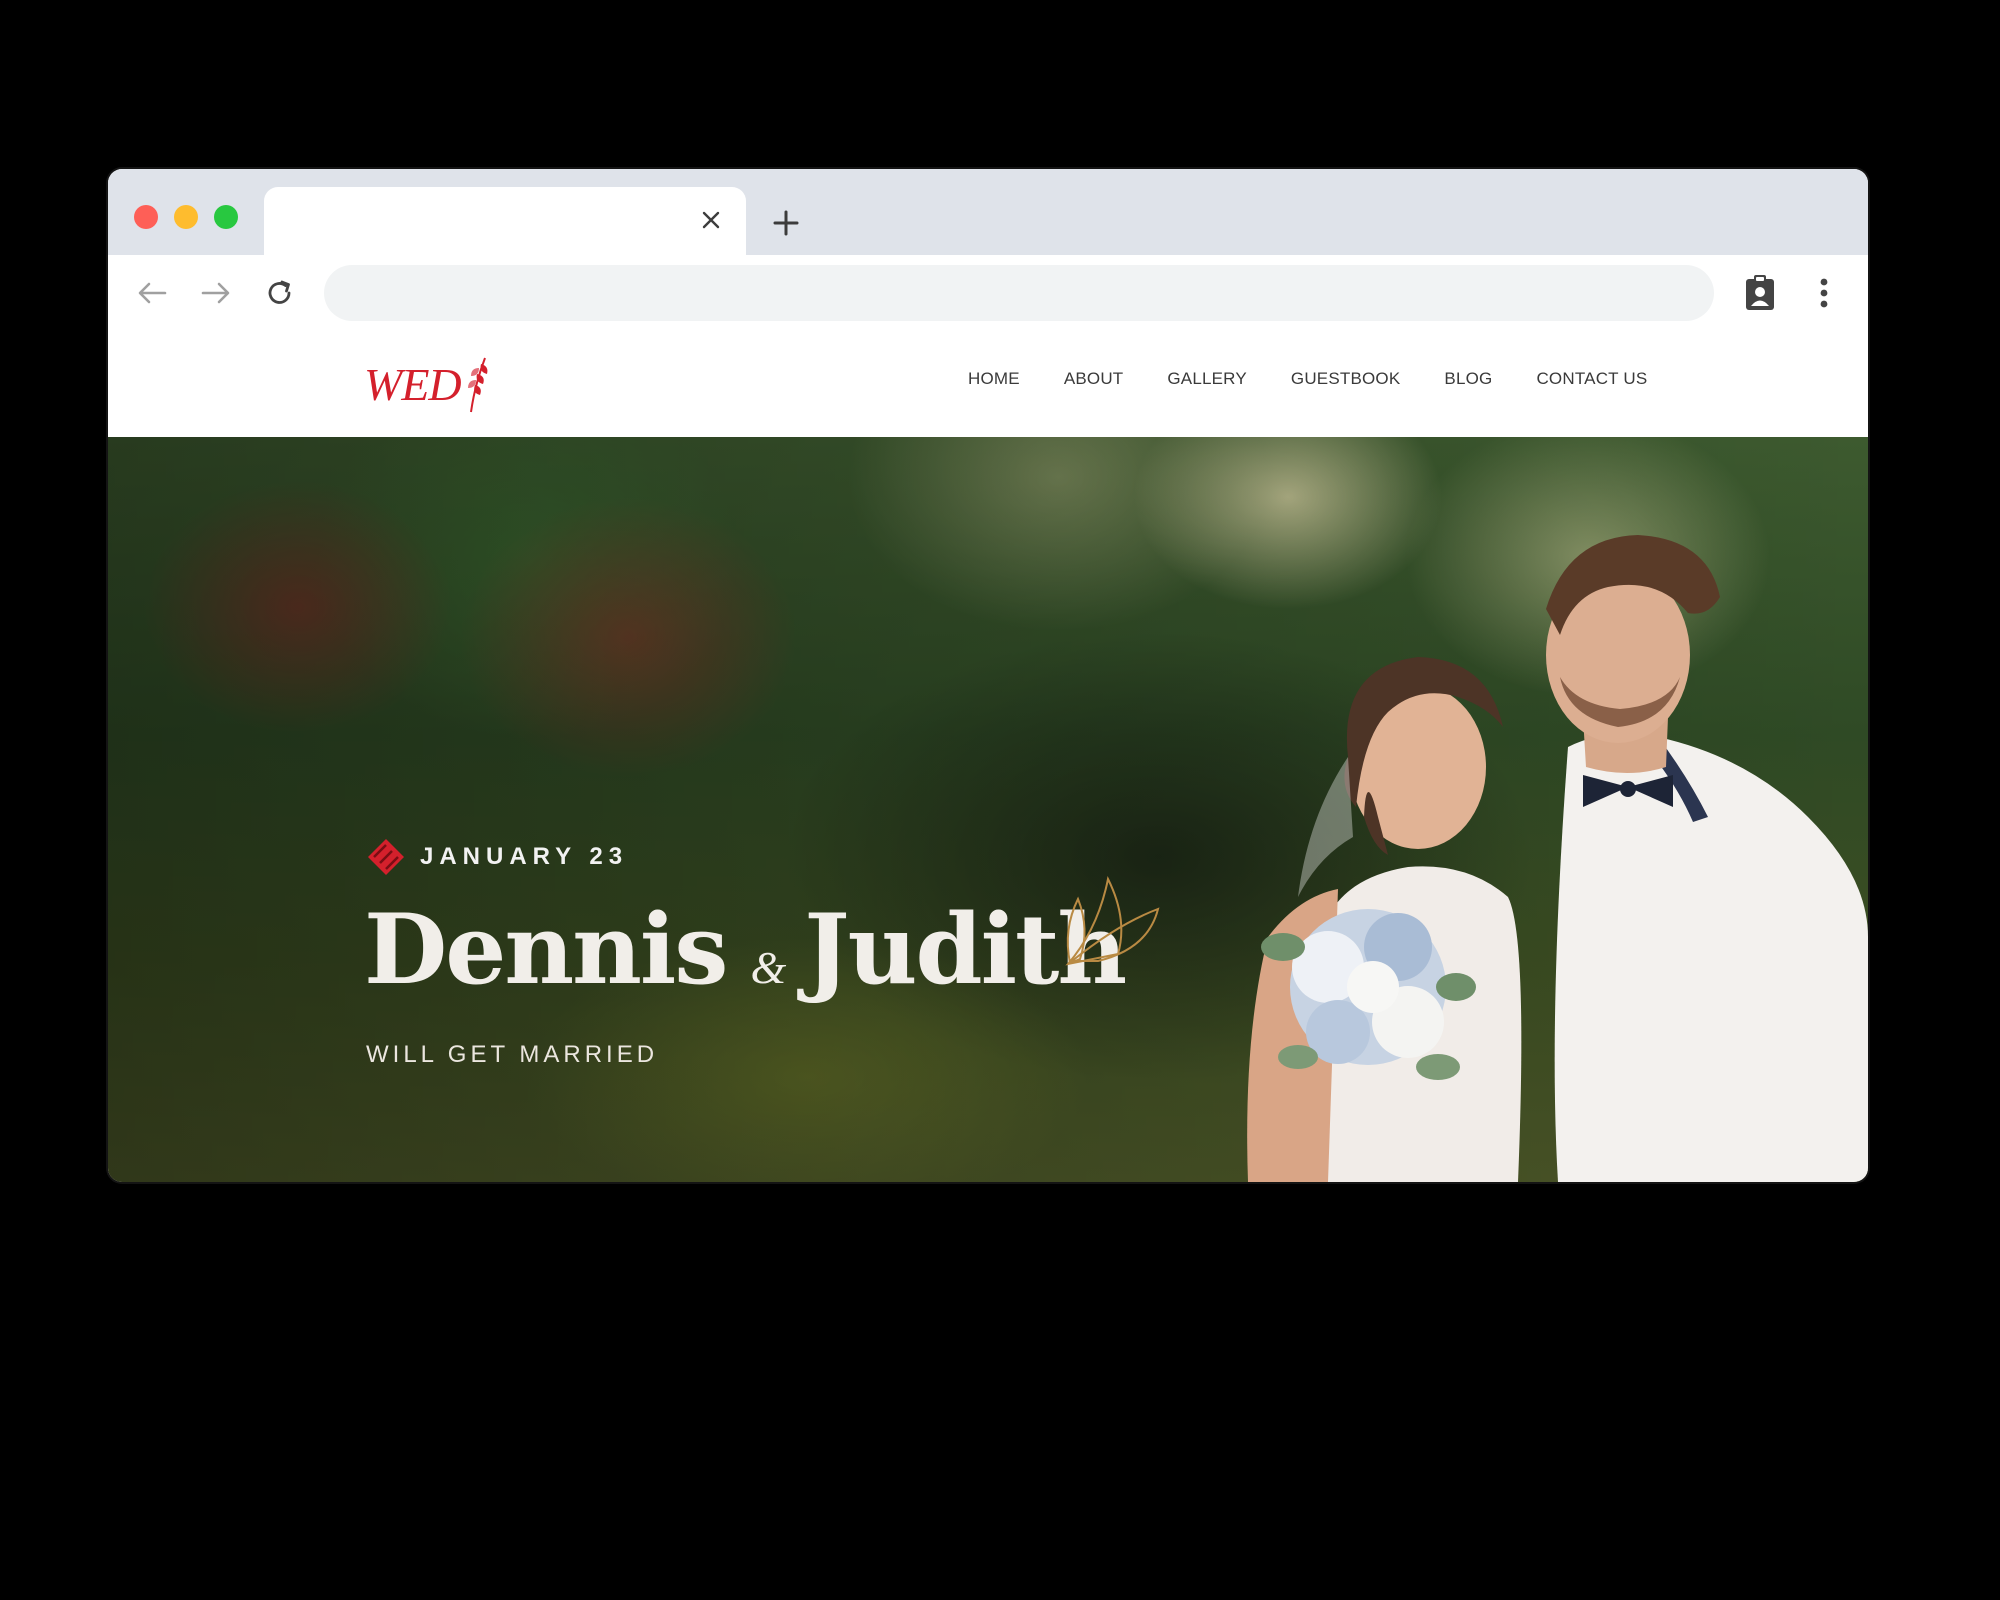 This screenshot has width=2000, height=1600. Describe the element at coordinates (216, 293) in the screenshot. I see `forward-arrow-icon` at that location.